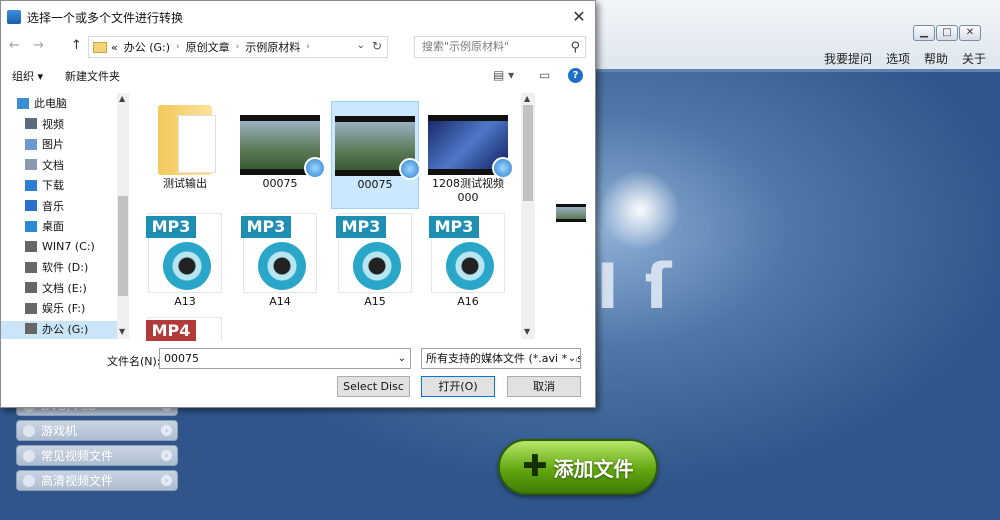  I want to click on media-player-icon, so click(503, 168).